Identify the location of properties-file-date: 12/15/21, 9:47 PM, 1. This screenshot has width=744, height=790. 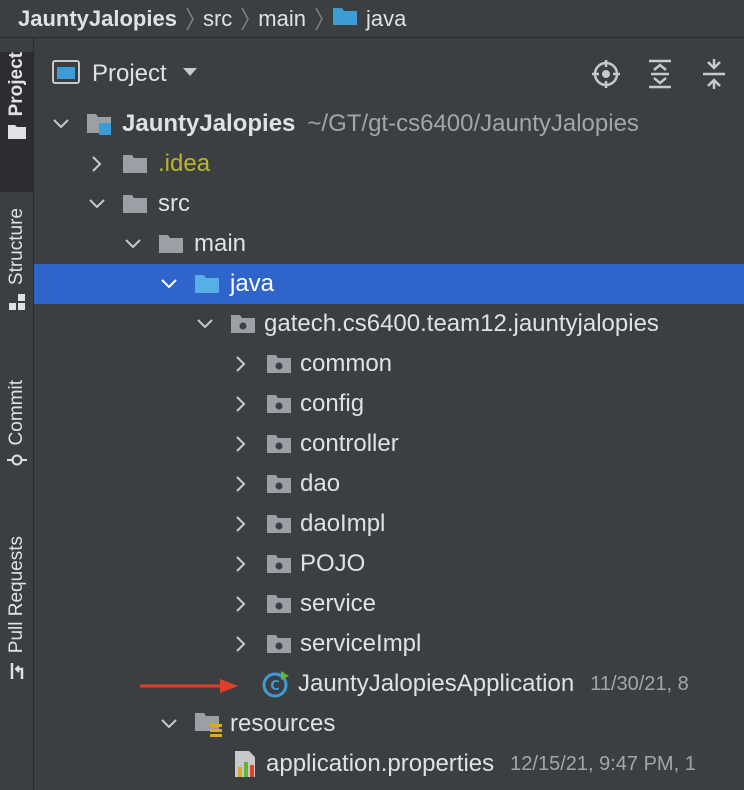
(603, 763).